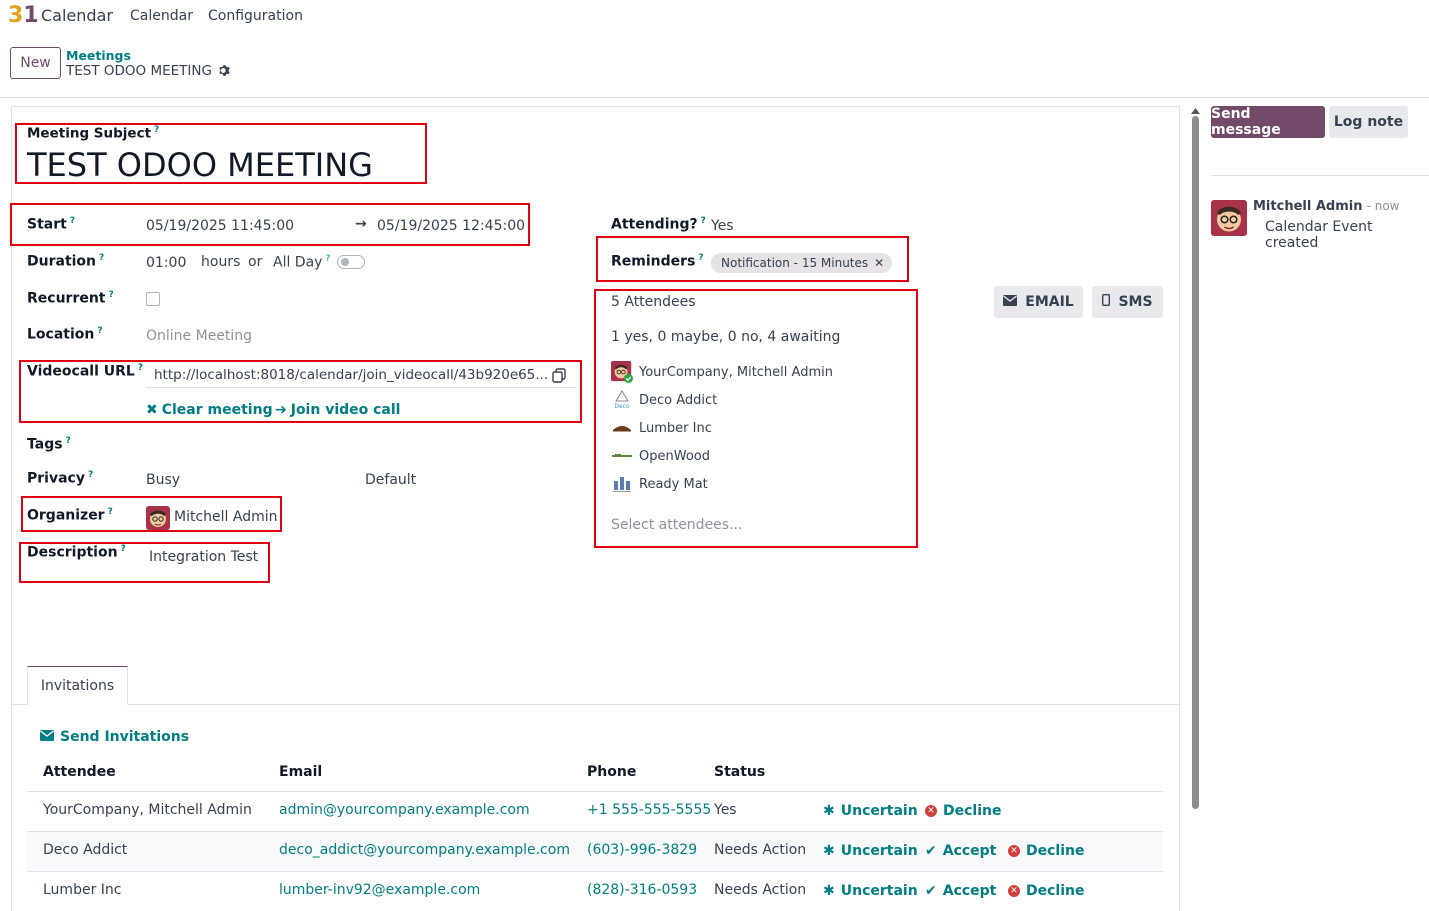 This screenshot has width=1429, height=911. Describe the element at coordinates (70, 298) in the screenshot. I see `recurrent-label: Recurrent?` at that location.